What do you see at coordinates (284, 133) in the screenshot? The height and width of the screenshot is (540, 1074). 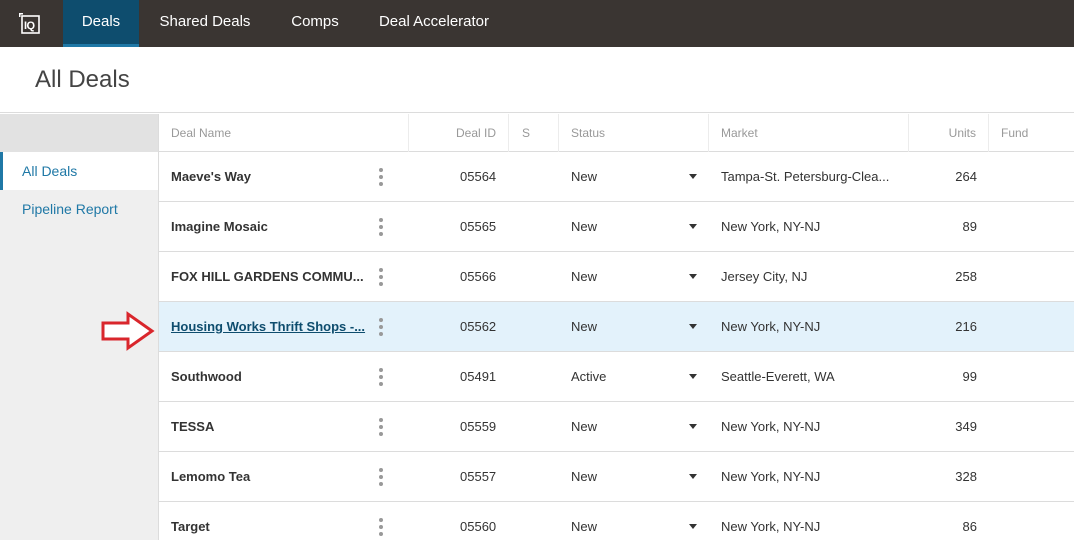 I see `column-header-deal-name: Deal Name` at bounding box center [284, 133].